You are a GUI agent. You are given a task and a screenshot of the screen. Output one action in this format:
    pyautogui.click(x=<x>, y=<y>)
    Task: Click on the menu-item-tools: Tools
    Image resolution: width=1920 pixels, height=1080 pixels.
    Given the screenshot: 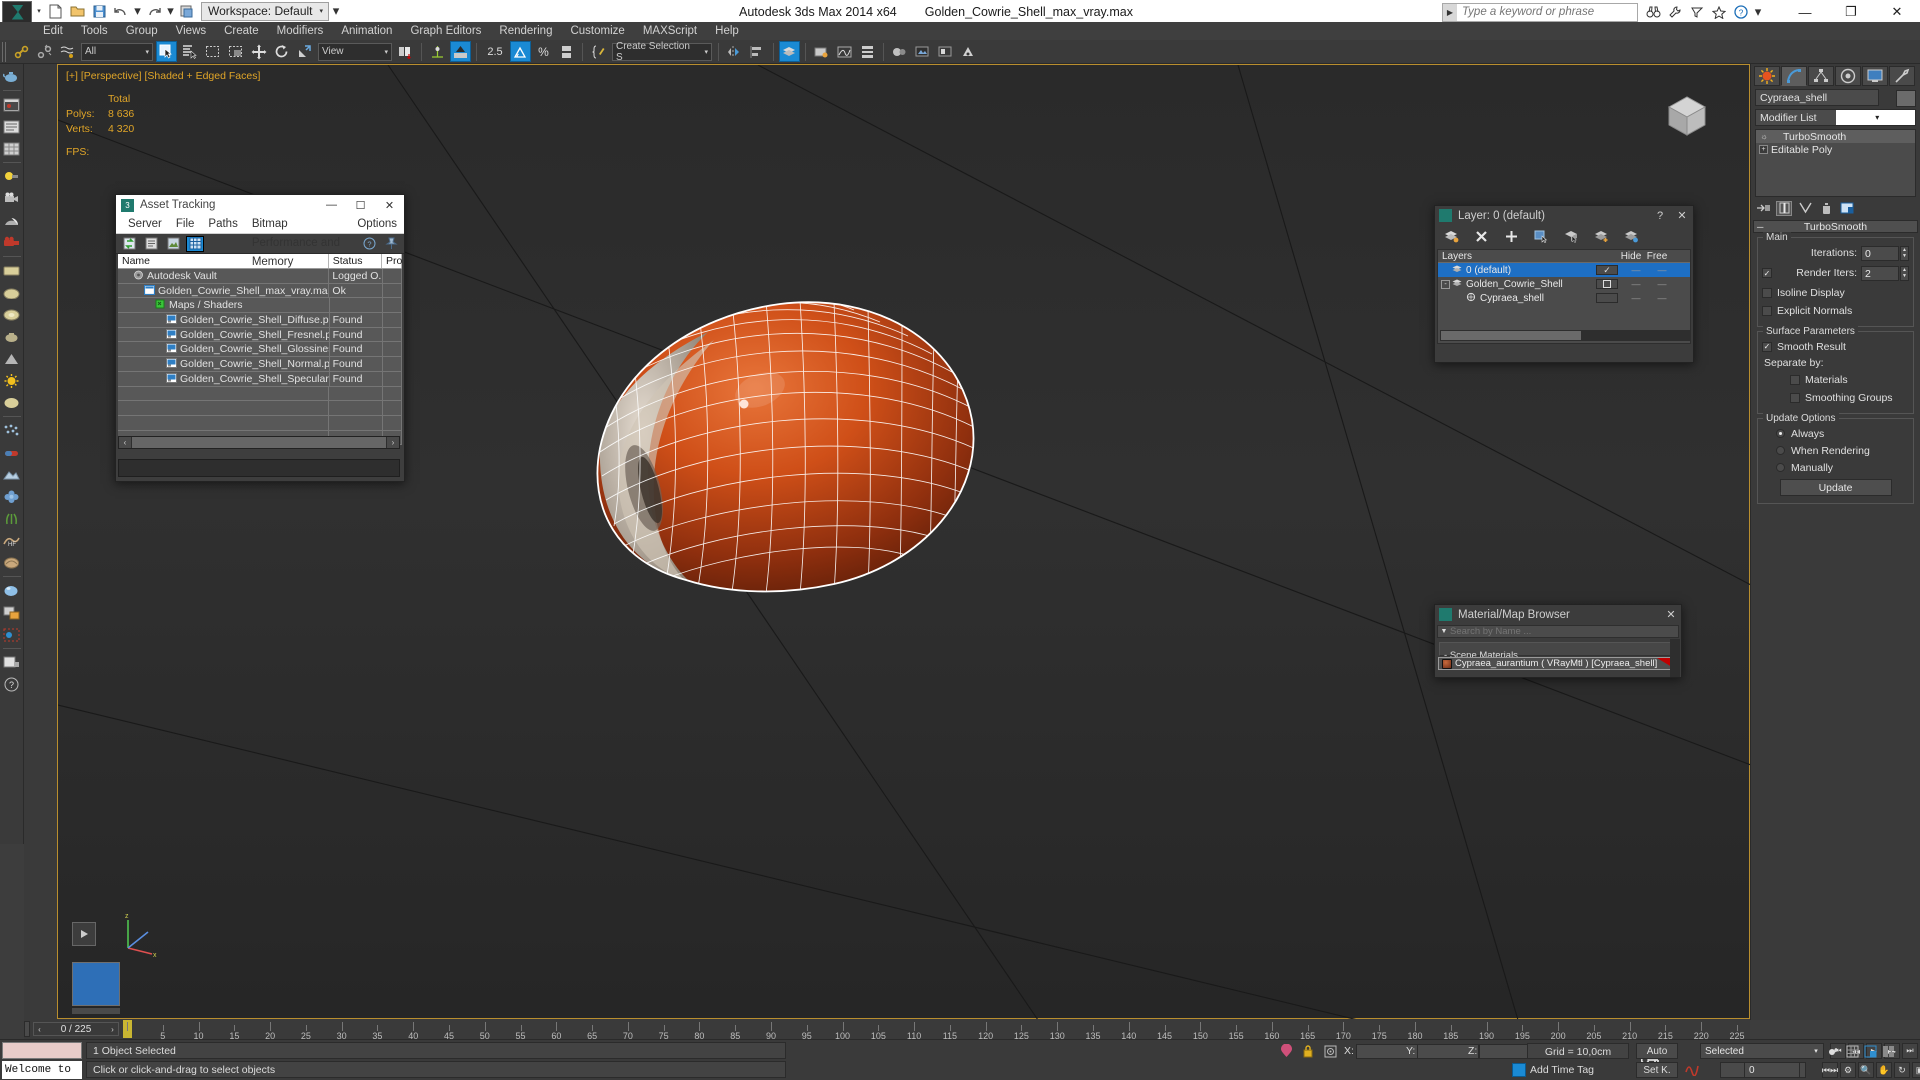 What is the action you would take?
    pyautogui.click(x=94, y=31)
    